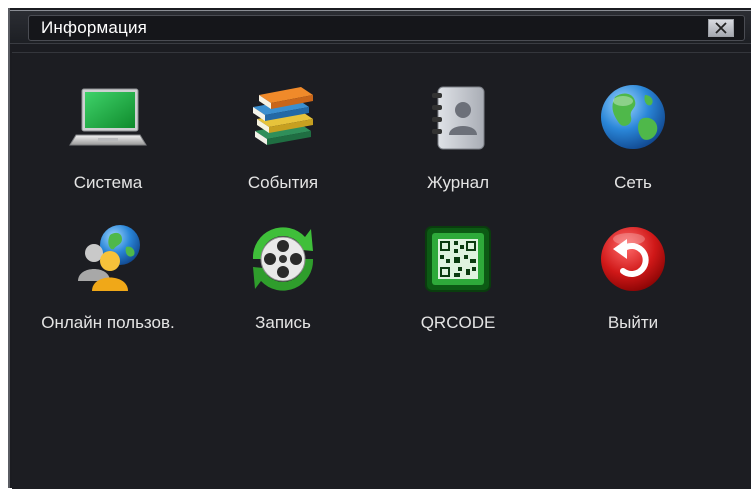 This screenshot has width=751, height=489. What do you see at coordinates (283, 182) in the screenshot?
I see `menu-item-label: События` at bounding box center [283, 182].